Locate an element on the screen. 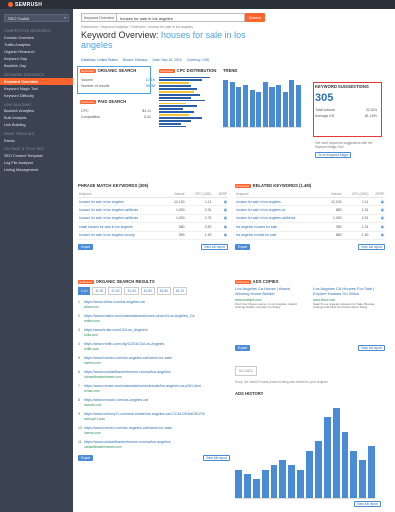 This screenshot has width=395, height=512. filter-item: Device: Desktop is located at coordinates (135, 60).